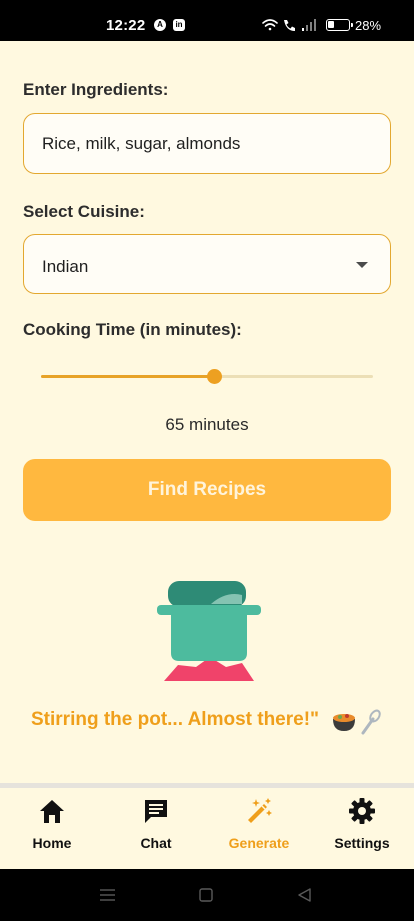 Image resolution: width=414 pixels, height=921 pixels. I want to click on slider-fill, so click(127, 376).